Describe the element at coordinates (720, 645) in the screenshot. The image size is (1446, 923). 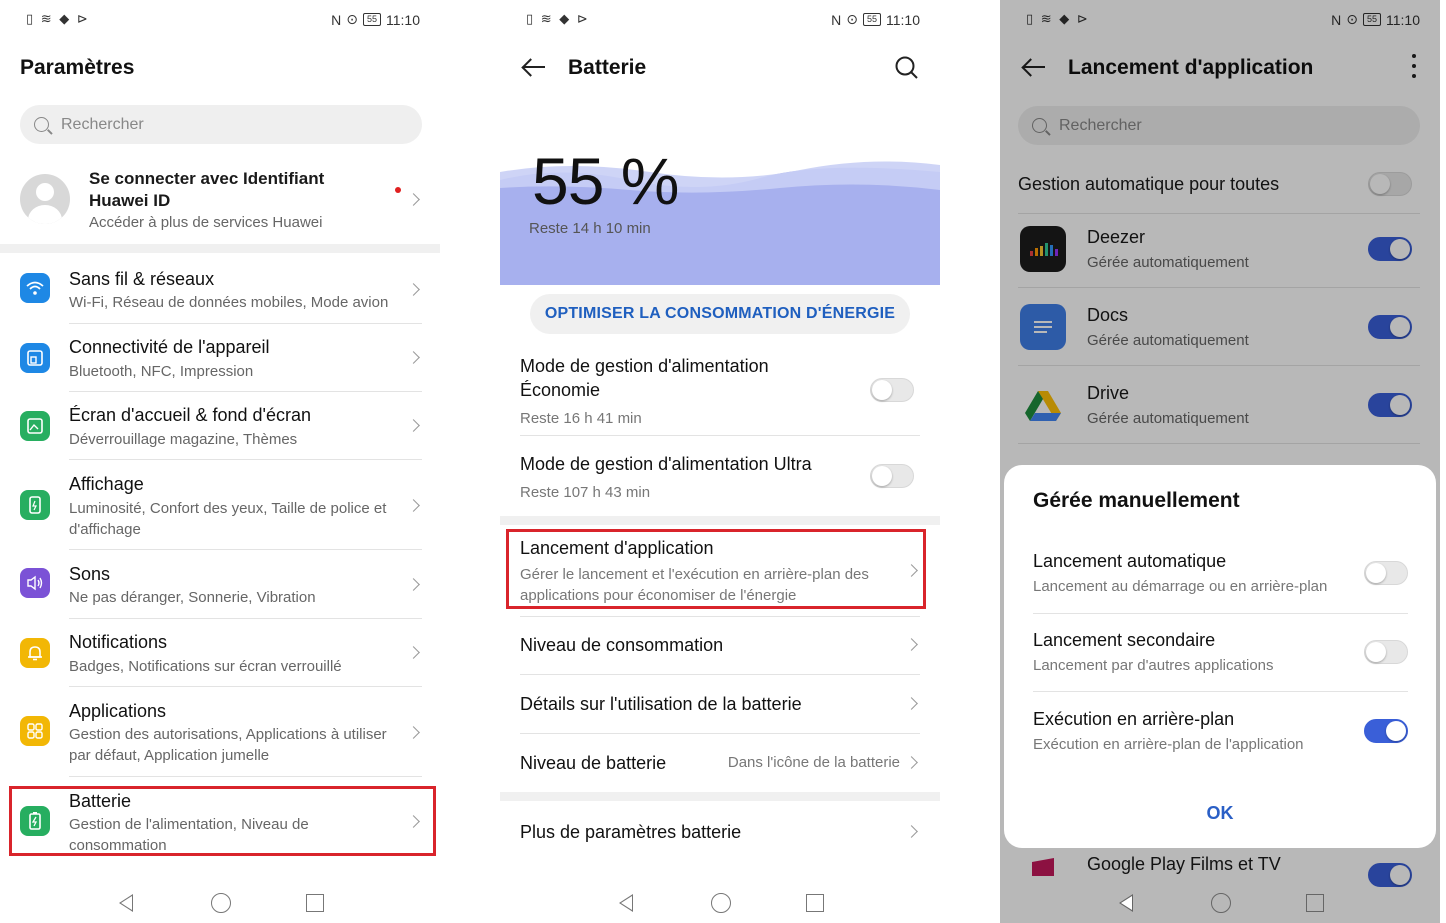
I see `consumption-level-row: Niveau de consommation` at that location.